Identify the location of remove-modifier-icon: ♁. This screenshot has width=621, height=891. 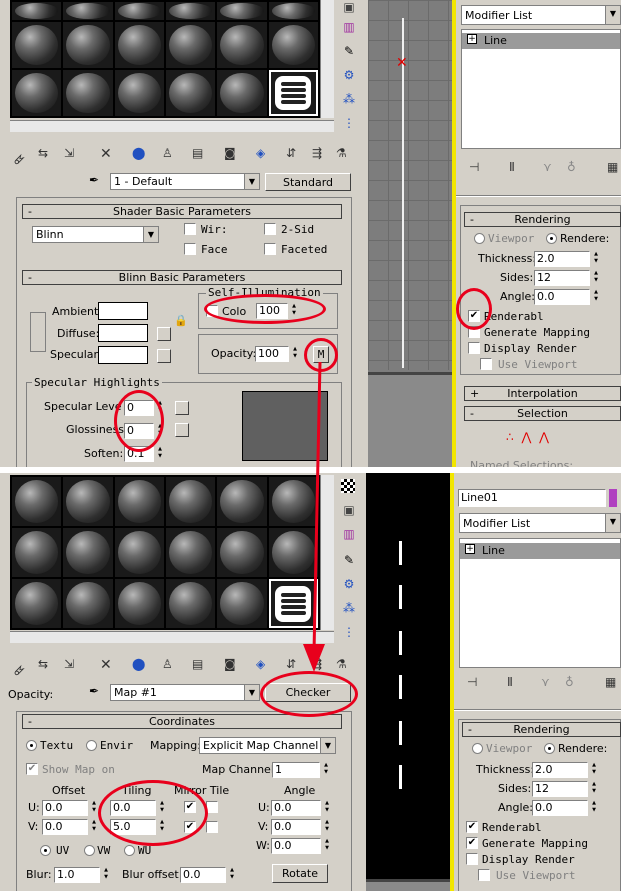
(569, 682).